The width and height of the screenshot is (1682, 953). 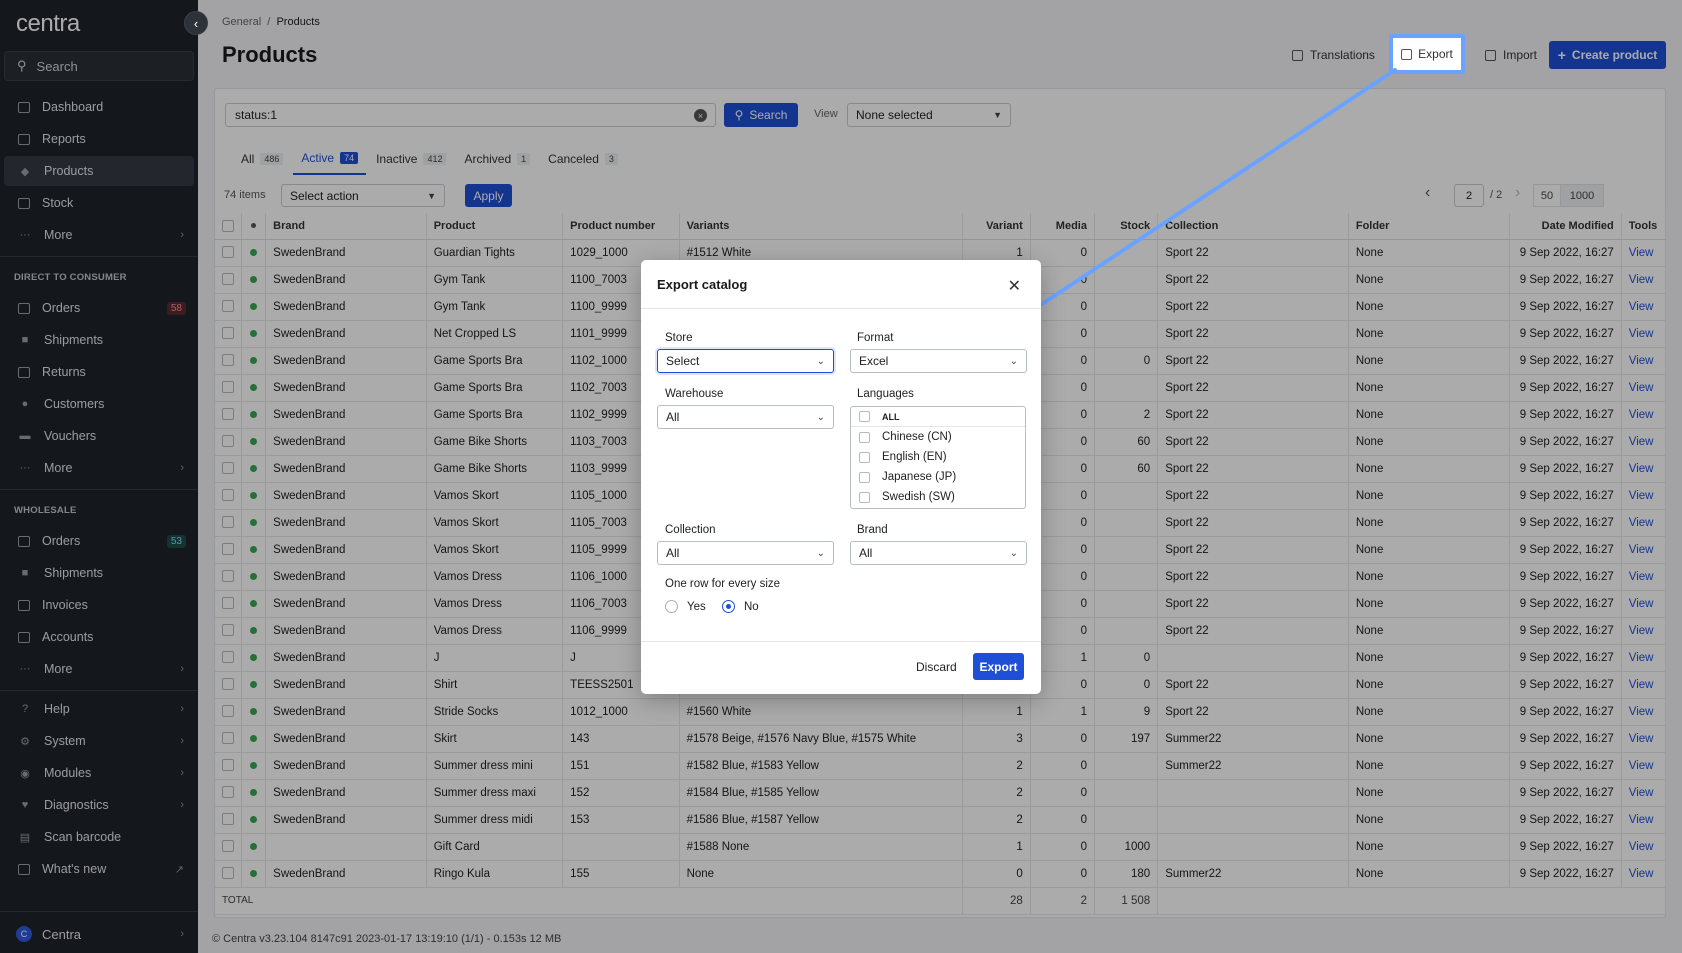 What do you see at coordinates (866, 553) in the screenshot?
I see `brand-select-value: All` at bounding box center [866, 553].